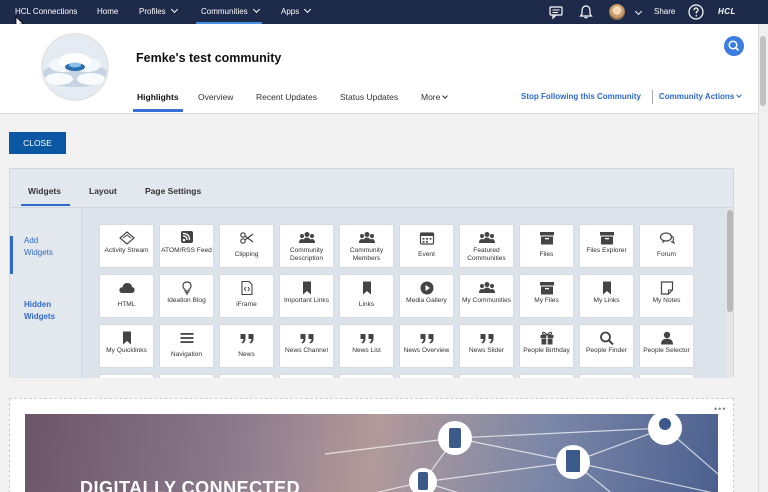 This screenshot has width=768, height=492. What do you see at coordinates (158, 12) in the screenshot?
I see `nav-profiles: Profiles` at bounding box center [158, 12].